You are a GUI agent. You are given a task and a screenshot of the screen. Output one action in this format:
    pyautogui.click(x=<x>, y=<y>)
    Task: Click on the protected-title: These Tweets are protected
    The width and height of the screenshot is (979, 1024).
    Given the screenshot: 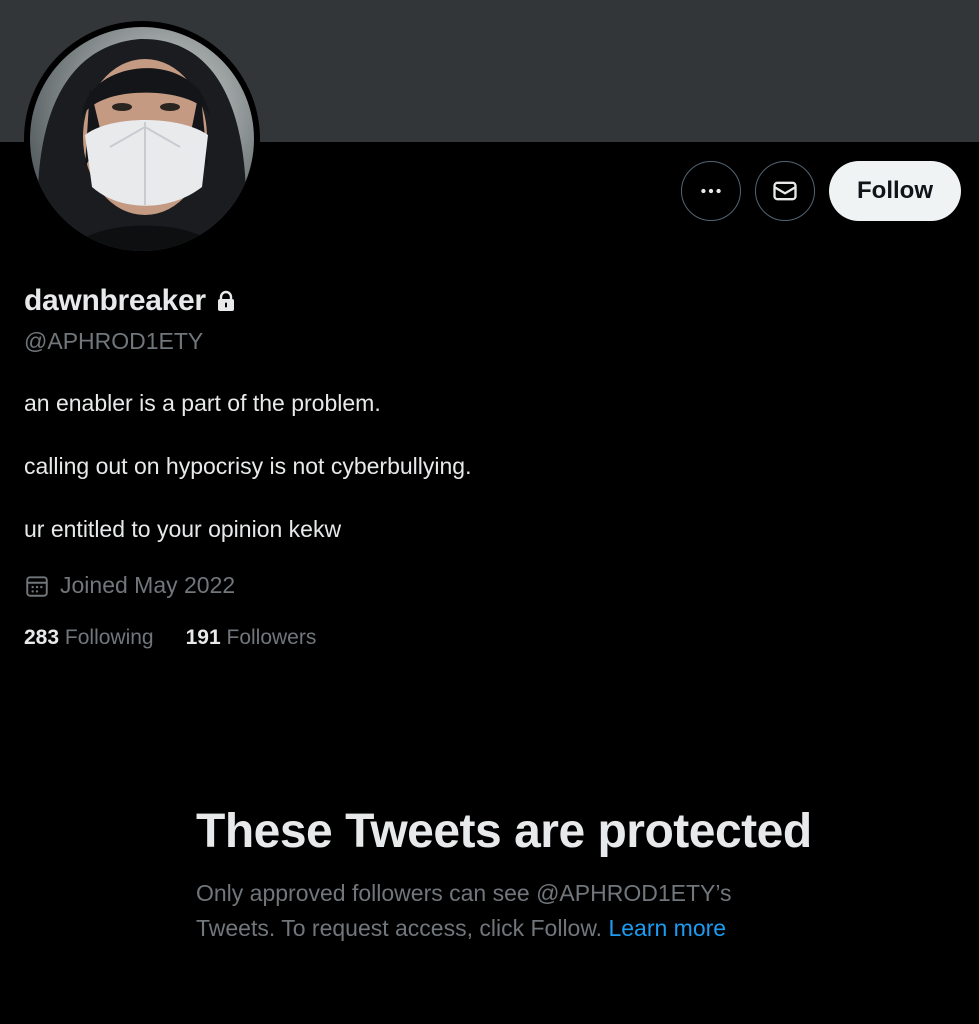 What is the action you would take?
    pyautogui.click(x=504, y=831)
    